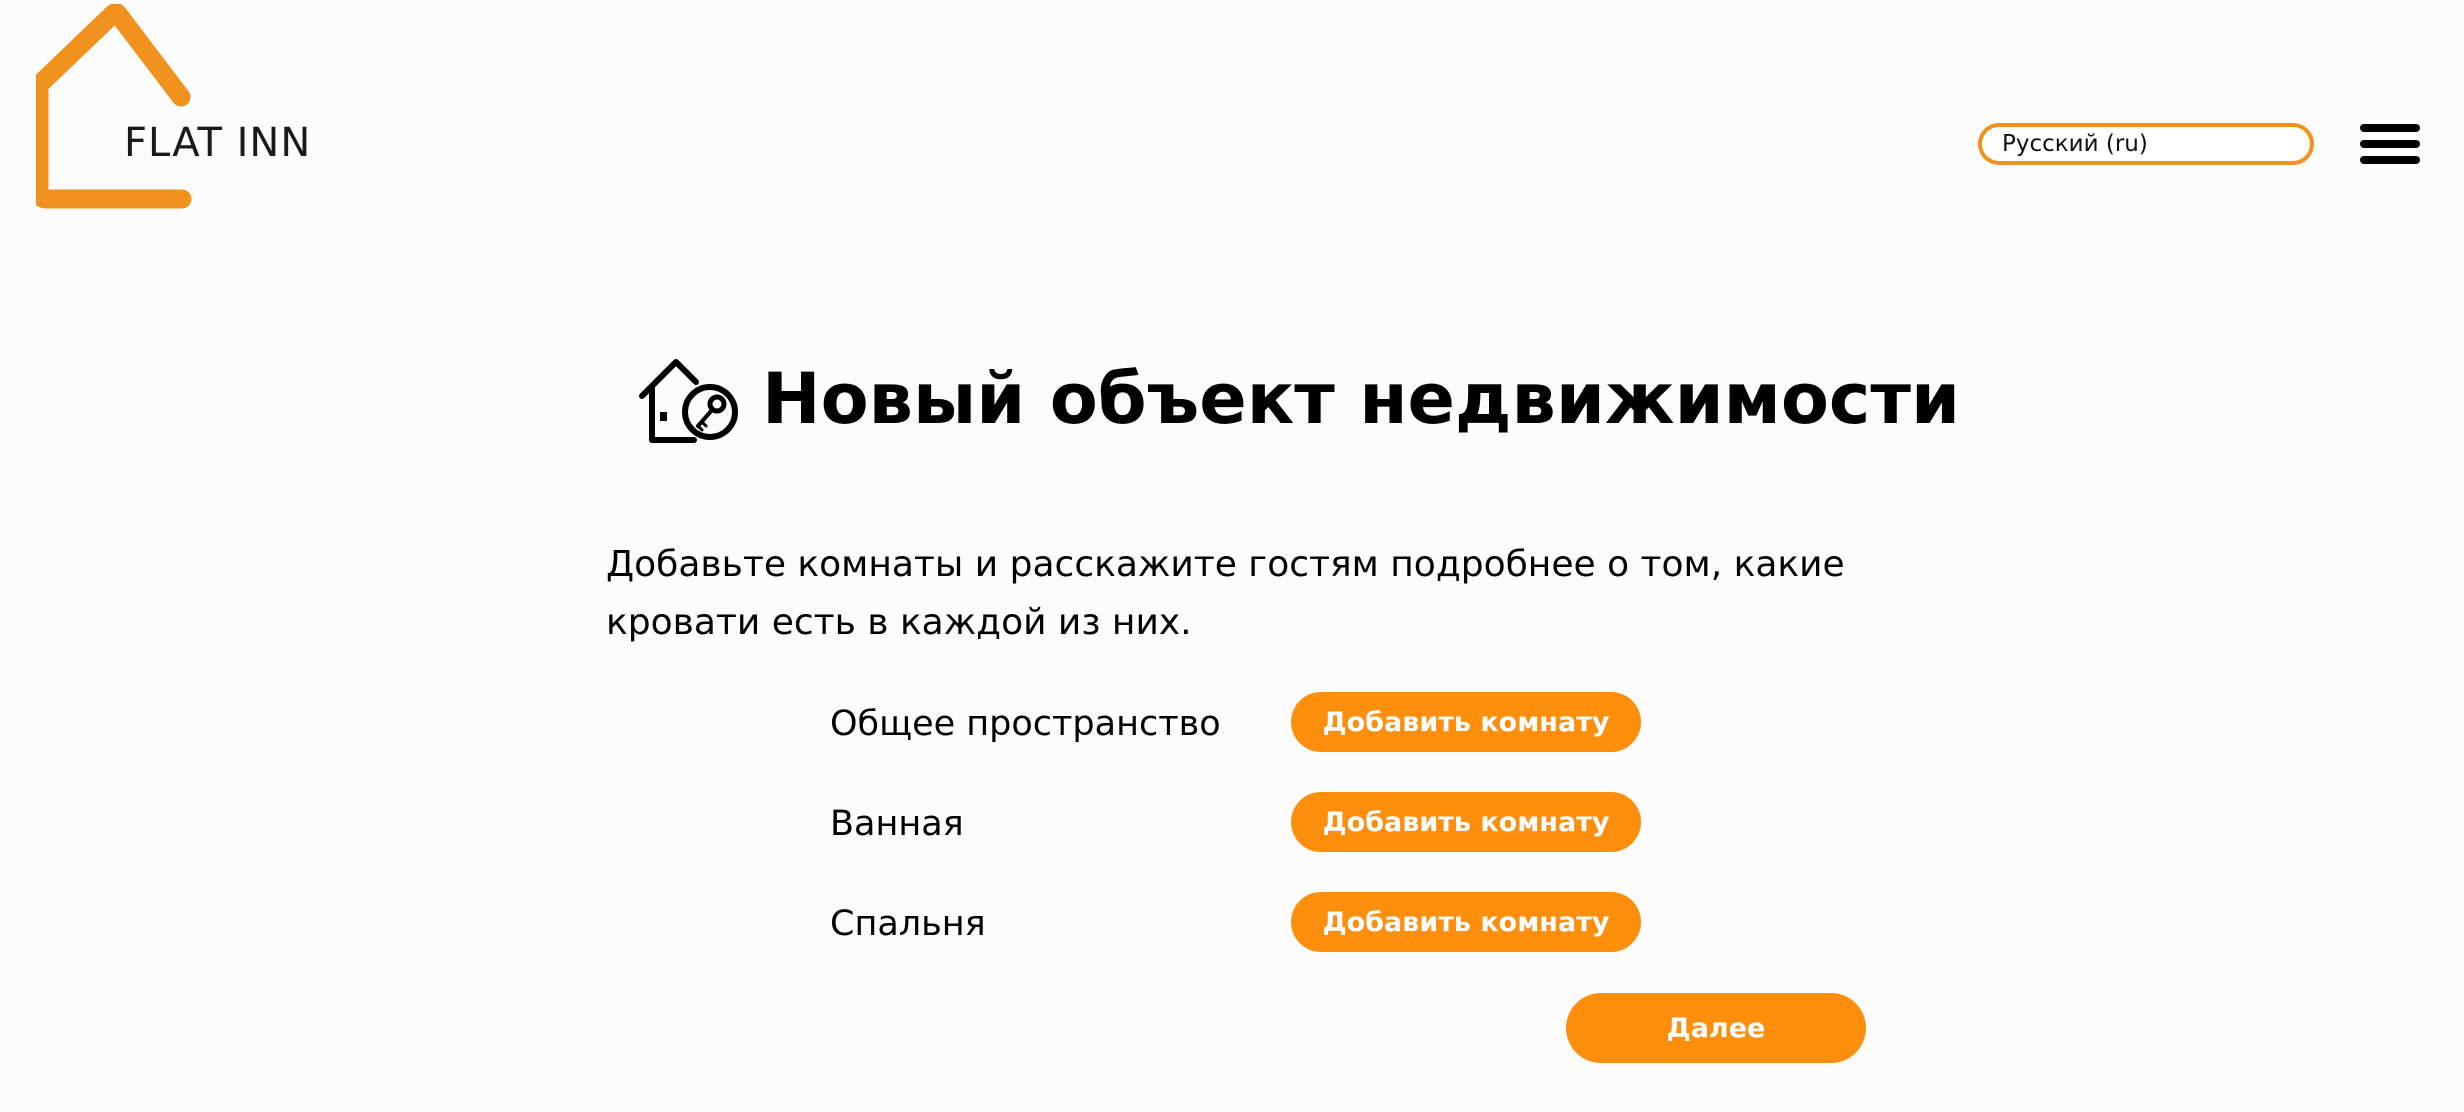 The image size is (2464, 1112). I want to click on logo: FLAT INN, so click(196, 109).